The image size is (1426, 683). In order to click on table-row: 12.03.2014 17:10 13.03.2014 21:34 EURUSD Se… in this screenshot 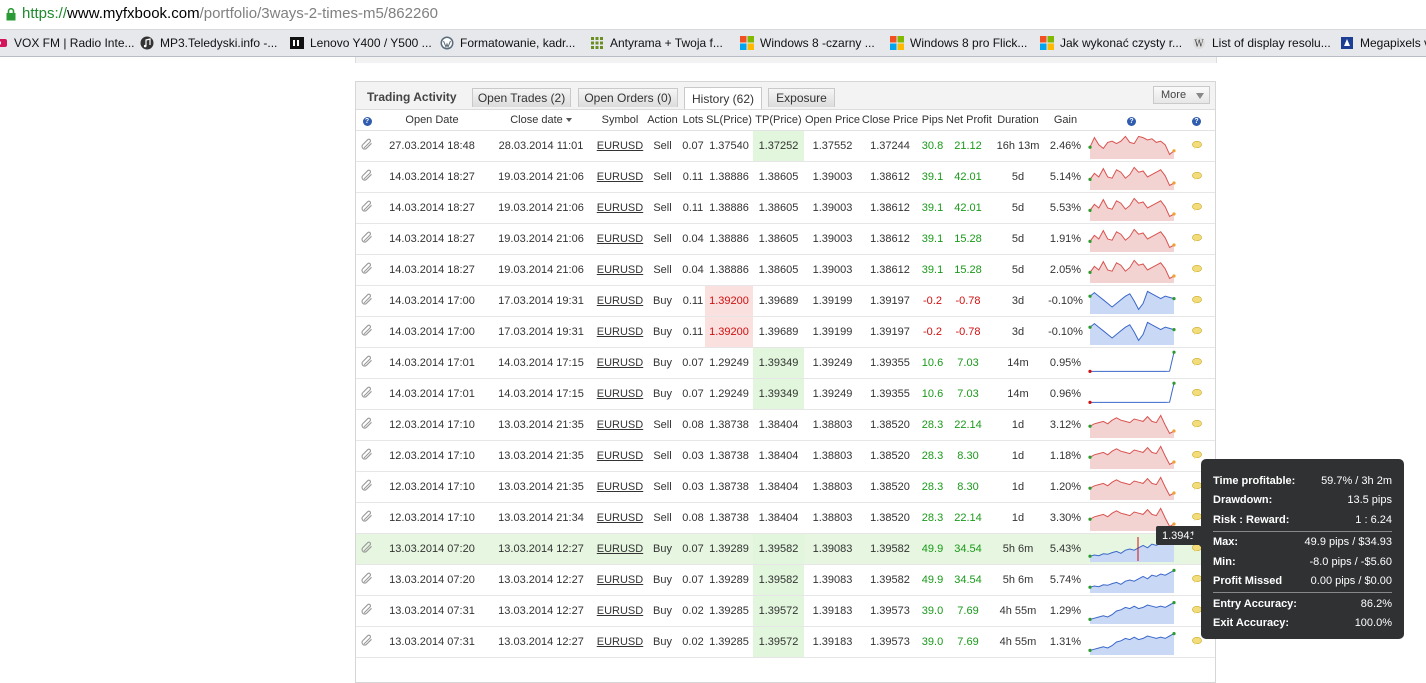, I will do `click(785, 518)`.